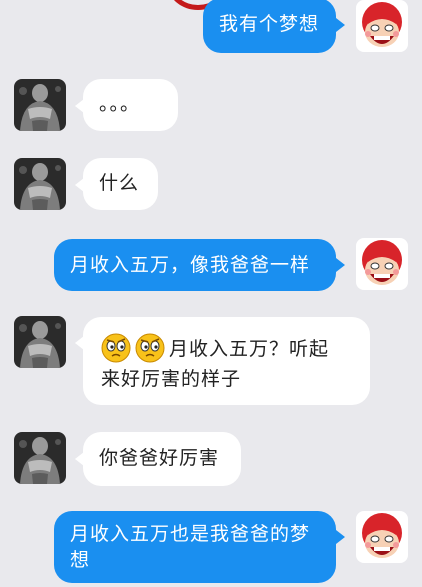  What do you see at coordinates (195, 547) in the screenshot?
I see `message-bubble-outgoing: 月收入五万也是我爸爸的梦 想` at bounding box center [195, 547].